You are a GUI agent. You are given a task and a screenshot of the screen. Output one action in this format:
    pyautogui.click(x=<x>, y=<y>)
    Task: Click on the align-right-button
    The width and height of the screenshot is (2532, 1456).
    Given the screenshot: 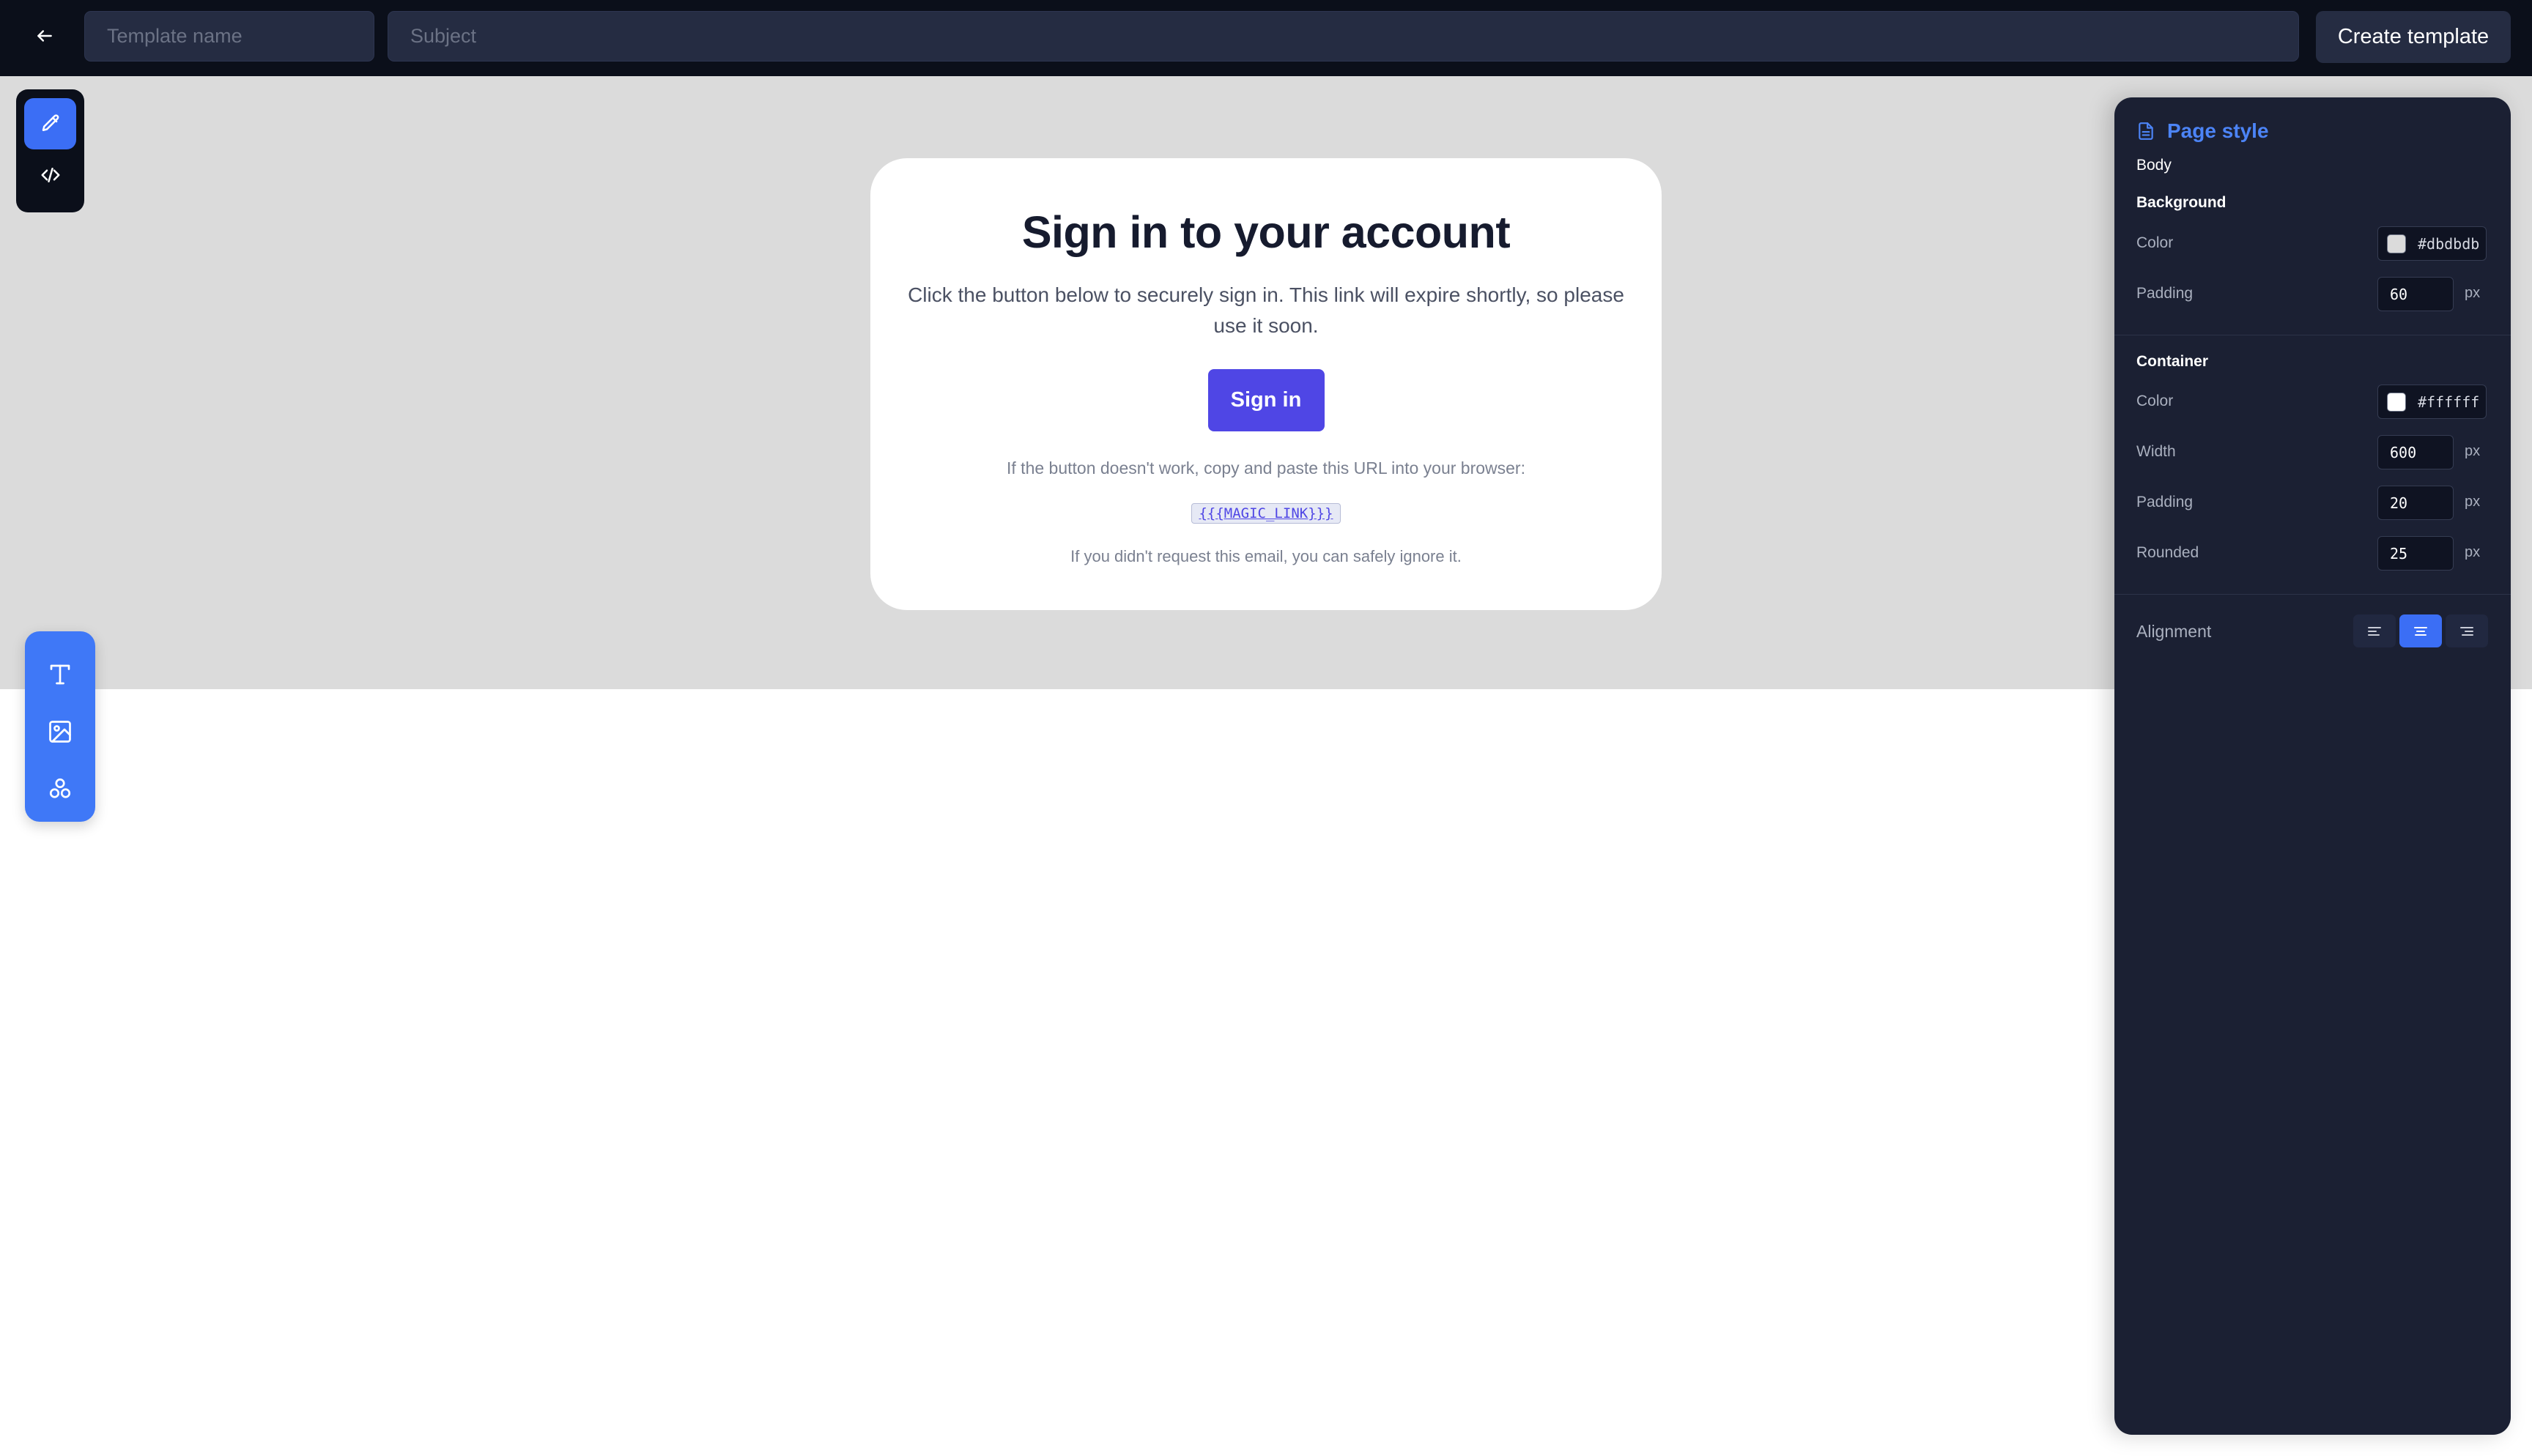 What is the action you would take?
    pyautogui.click(x=2467, y=630)
    